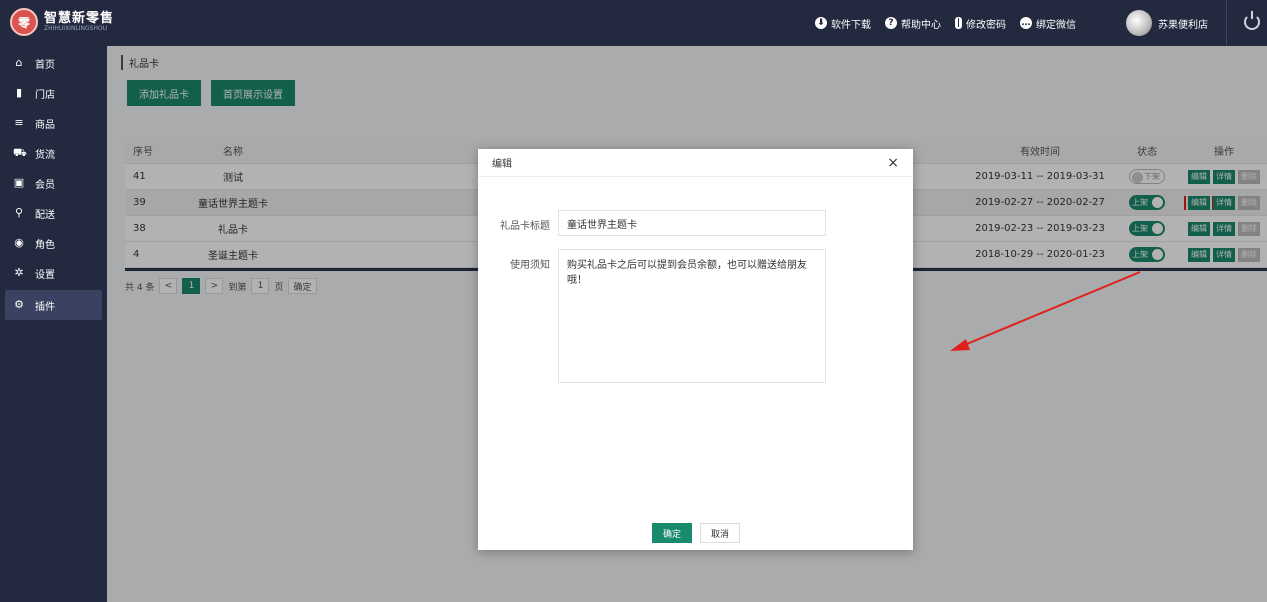 This screenshot has height=602, width=1267. What do you see at coordinates (958, 23) in the screenshot?
I see `thermometer-icon: |` at bounding box center [958, 23].